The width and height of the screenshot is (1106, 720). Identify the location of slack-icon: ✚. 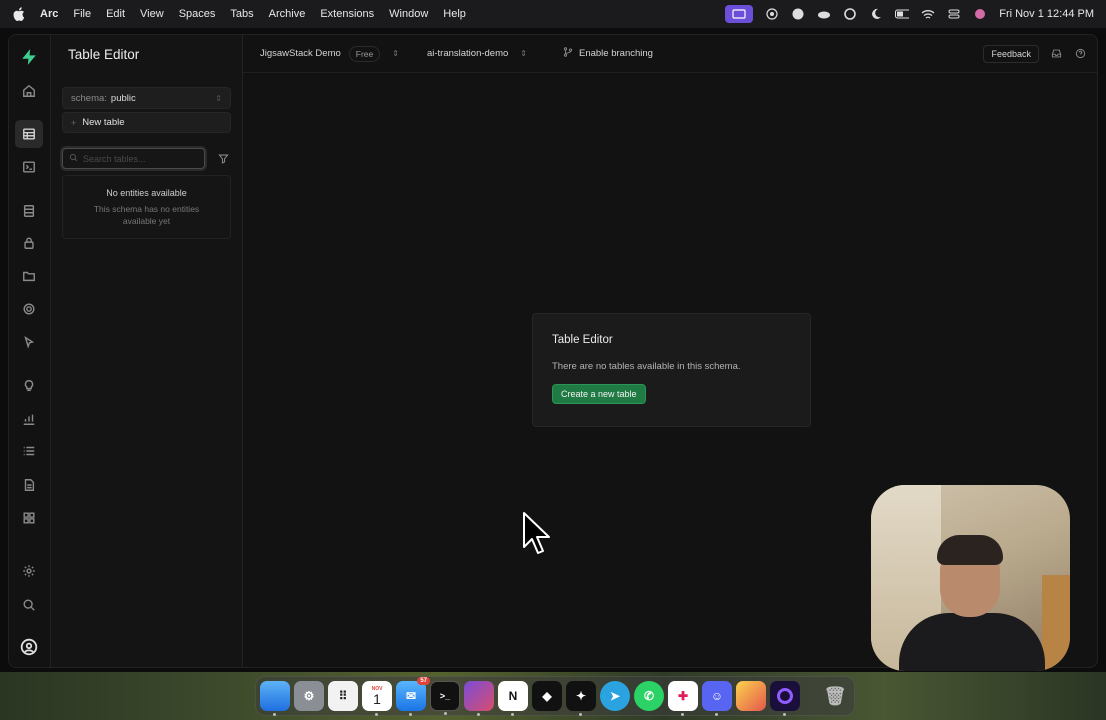
(683, 698).